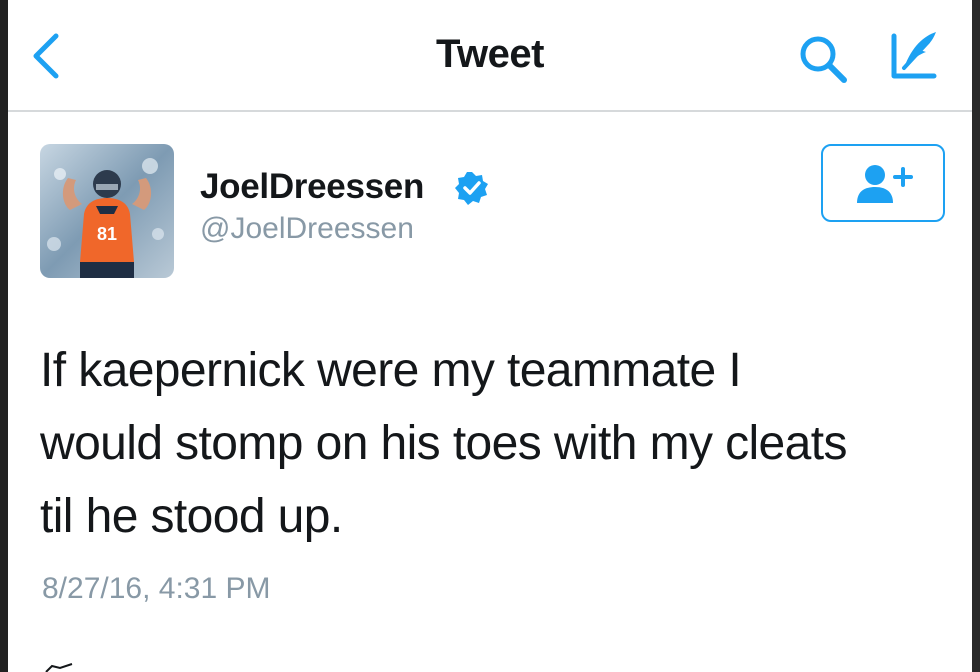 The height and width of the screenshot is (672, 980). What do you see at coordinates (307, 229) in the screenshot?
I see `author-handle: @JoelDreessen` at bounding box center [307, 229].